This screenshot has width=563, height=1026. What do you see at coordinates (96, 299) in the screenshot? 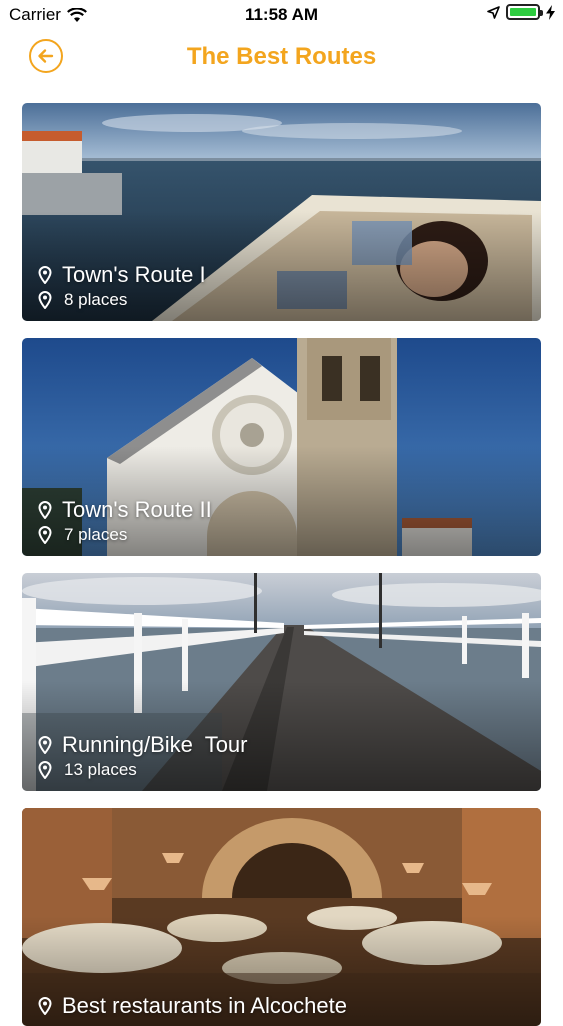
I see `route-places-count: 8 places` at bounding box center [96, 299].